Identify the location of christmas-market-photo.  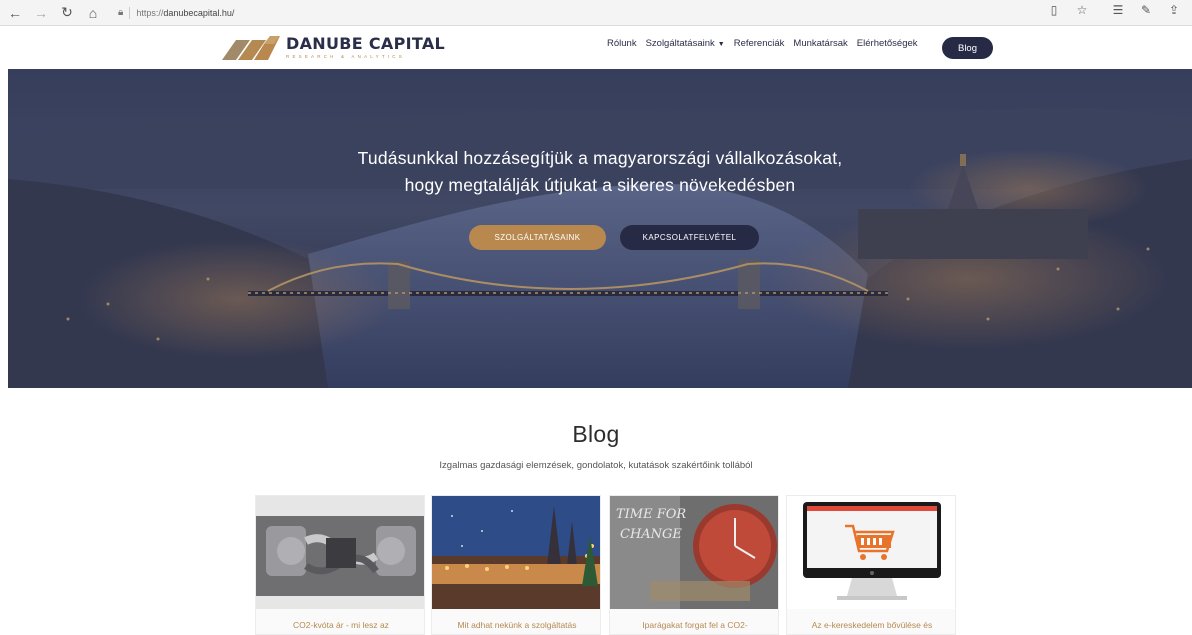
(516, 552).